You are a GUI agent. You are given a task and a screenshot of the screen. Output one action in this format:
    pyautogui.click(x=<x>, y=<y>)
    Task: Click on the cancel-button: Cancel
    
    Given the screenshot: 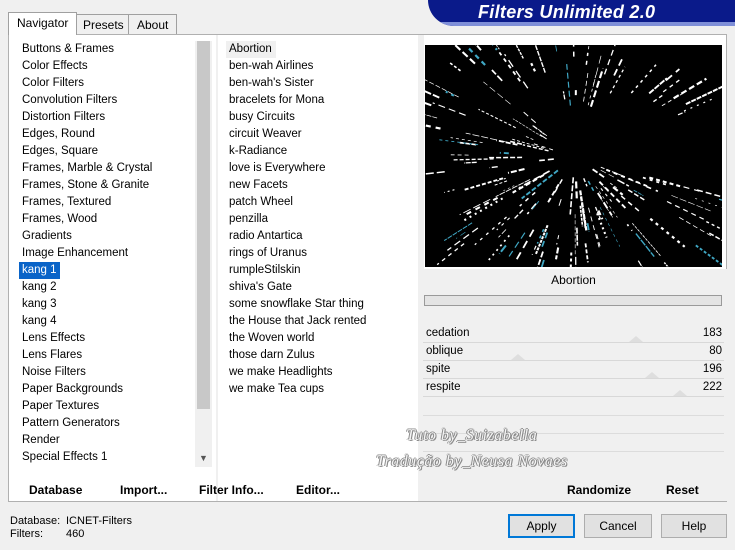 What is the action you would take?
    pyautogui.click(x=618, y=526)
    